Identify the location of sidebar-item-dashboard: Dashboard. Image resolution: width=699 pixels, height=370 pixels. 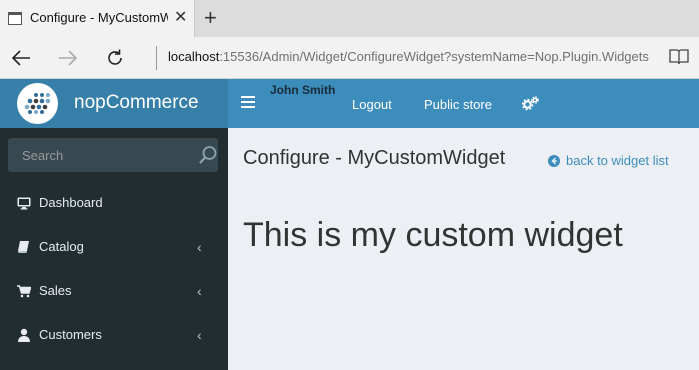
(114, 204).